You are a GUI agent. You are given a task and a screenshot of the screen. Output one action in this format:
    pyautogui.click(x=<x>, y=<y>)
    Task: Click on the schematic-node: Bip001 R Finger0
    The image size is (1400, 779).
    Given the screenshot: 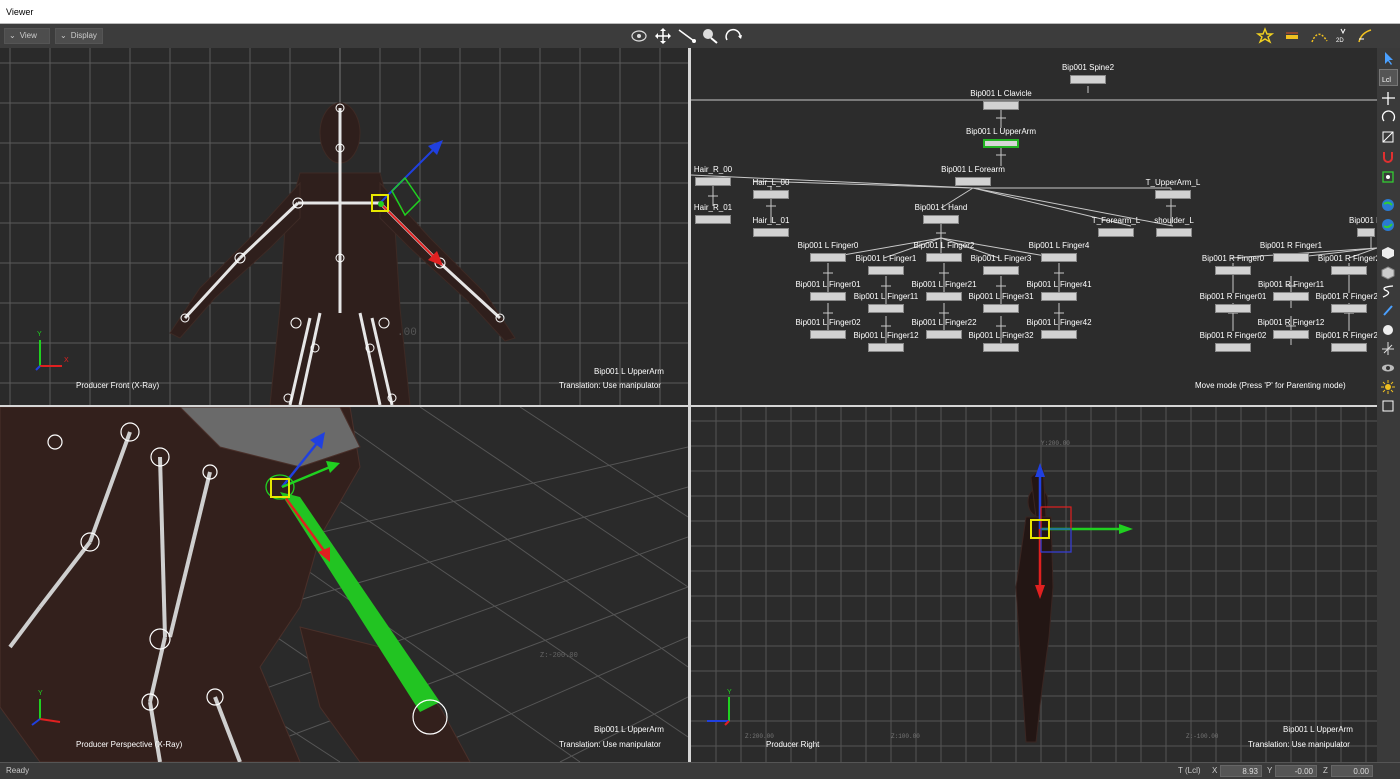 What is the action you would take?
    pyautogui.click(x=1233, y=266)
    